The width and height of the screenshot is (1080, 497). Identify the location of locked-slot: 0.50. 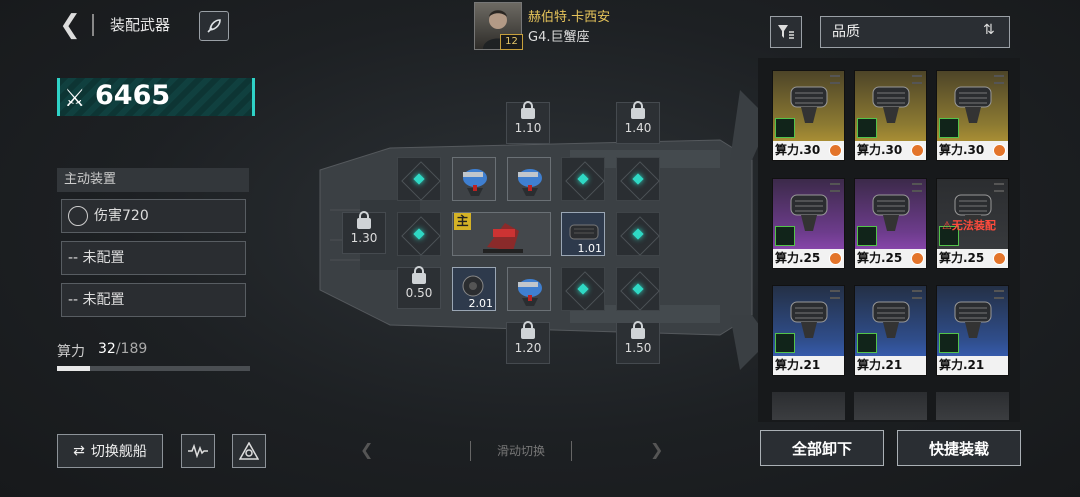
(419, 287).